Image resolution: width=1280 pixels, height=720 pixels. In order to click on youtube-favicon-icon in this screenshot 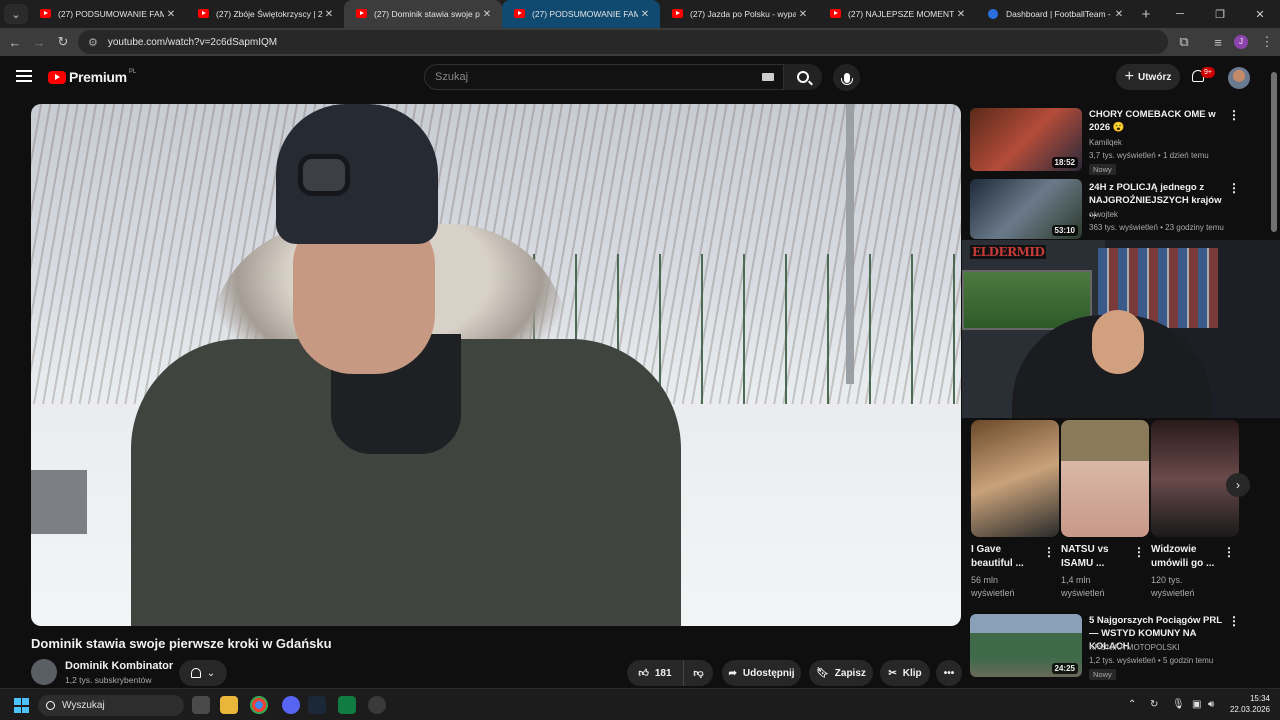, I will do `click(835, 13)`.